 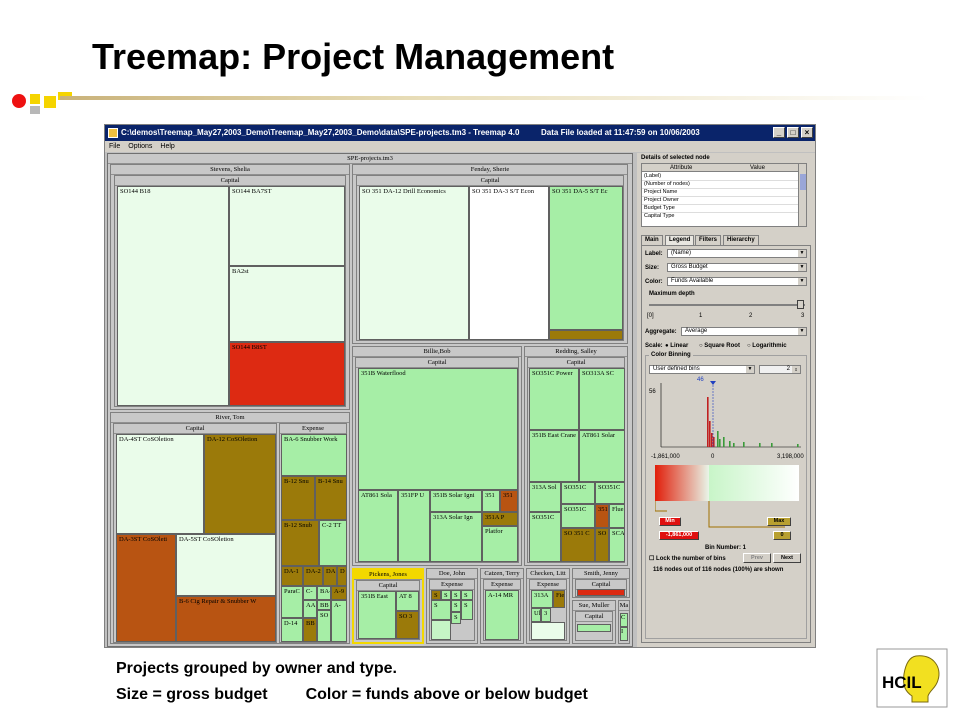 I want to click on group-checken: Checken, Litt Expense 313A Fiel Ul 3, so click(x=548, y=606).